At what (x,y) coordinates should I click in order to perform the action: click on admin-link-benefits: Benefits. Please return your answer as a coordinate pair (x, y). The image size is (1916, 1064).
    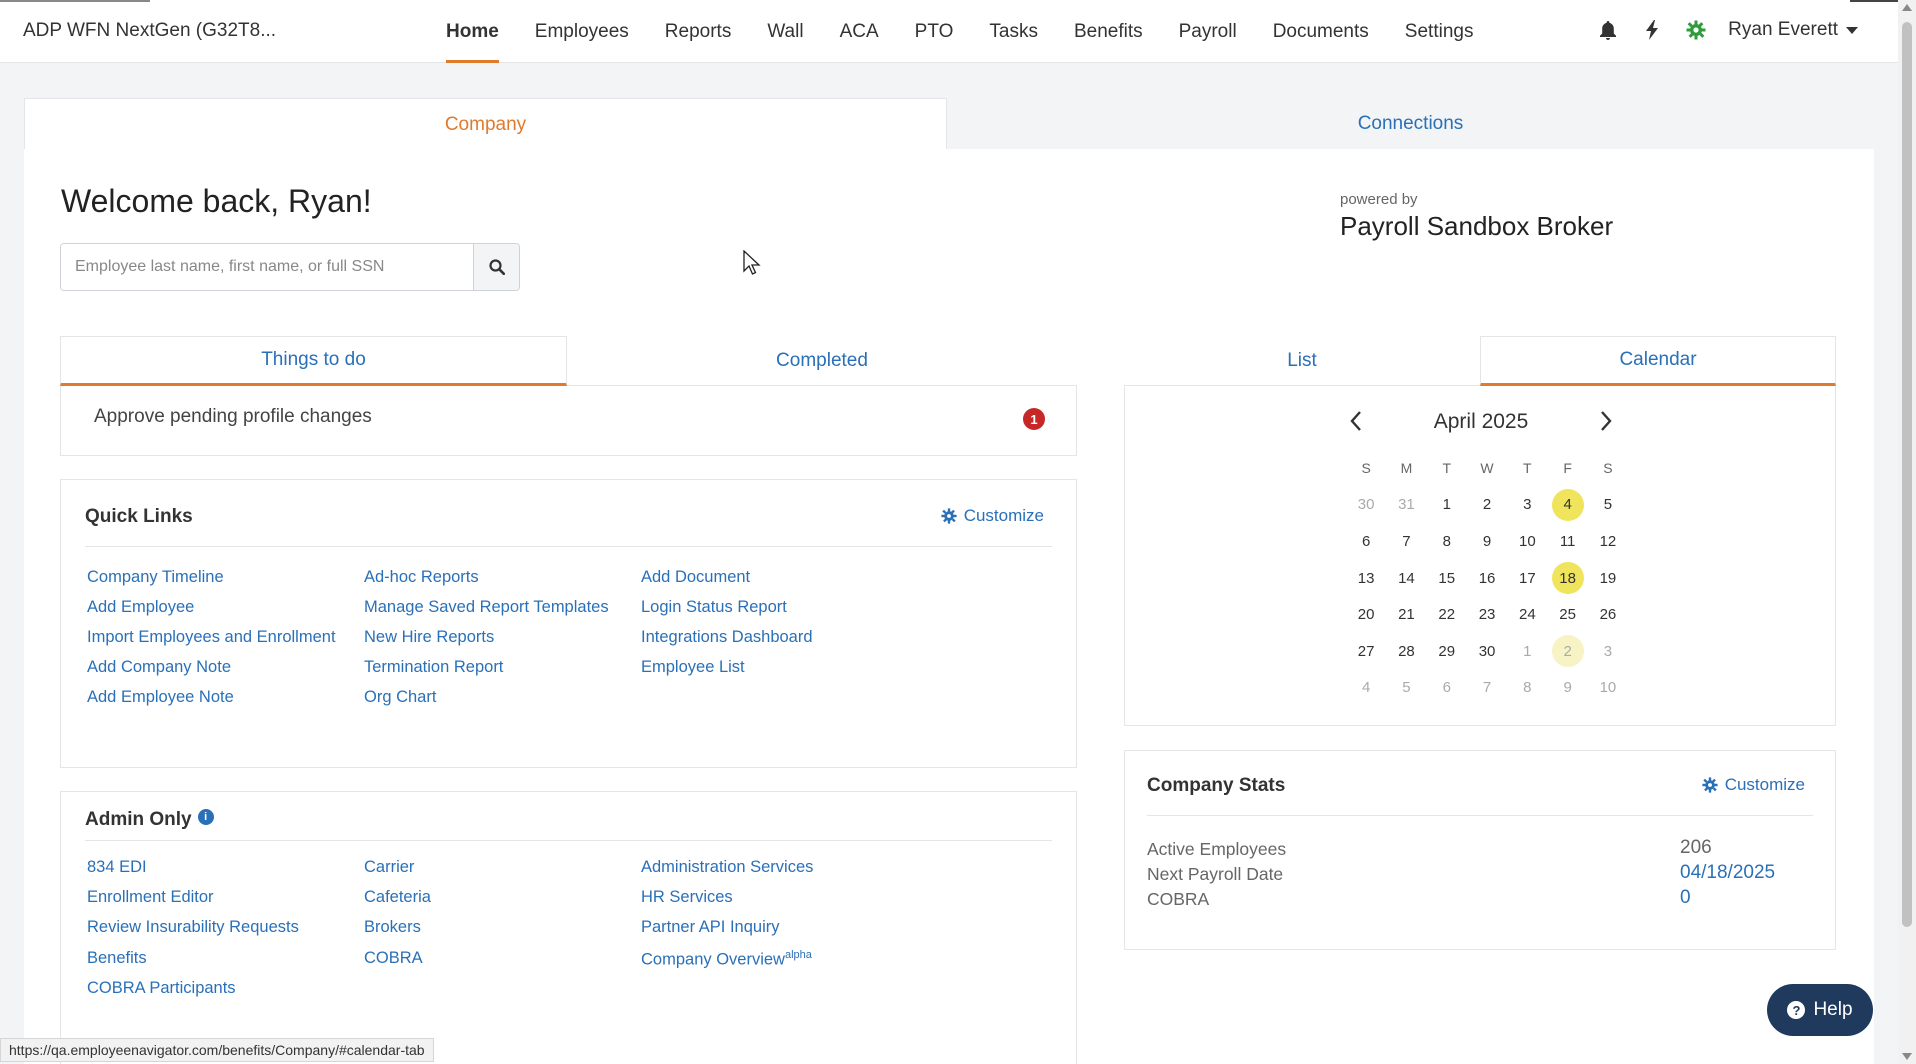
    Looking at the image, I should click on (117, 958).